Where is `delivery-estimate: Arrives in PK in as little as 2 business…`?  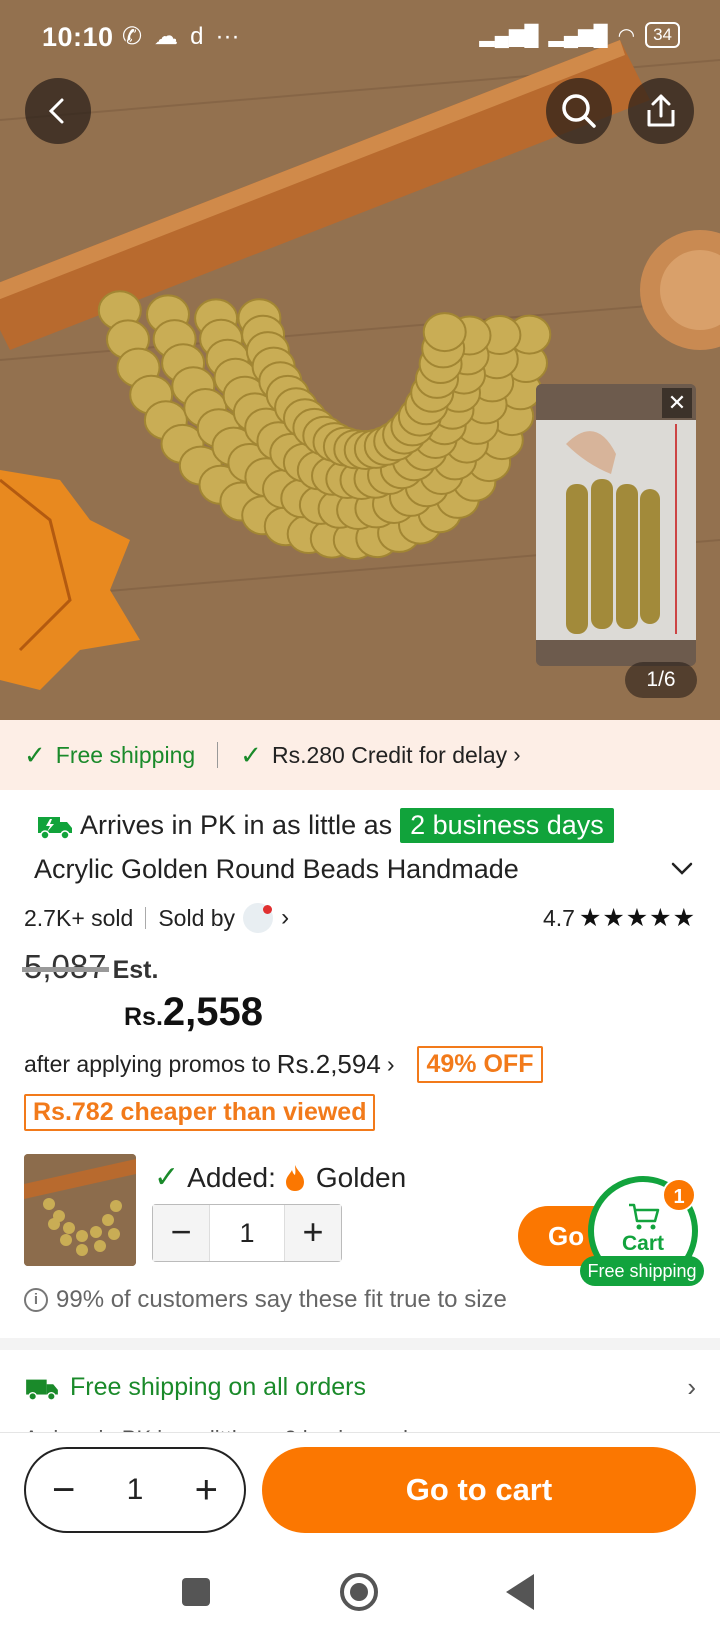
delivery-estimate: Arrives in PK in as little as 2 business… is located at coordinates (325, 825).